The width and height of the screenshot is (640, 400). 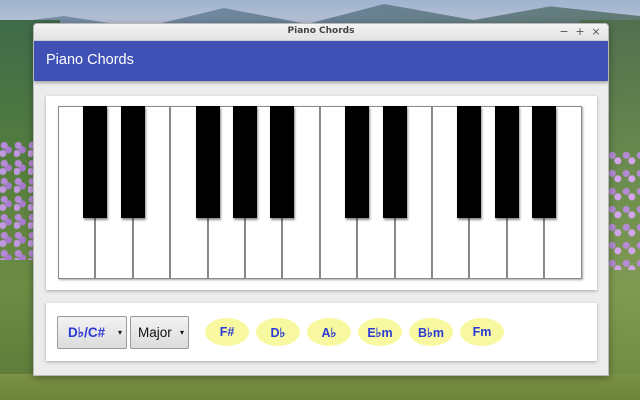 I want to click on chord-button: B♭m, so click(x=431, y=332).